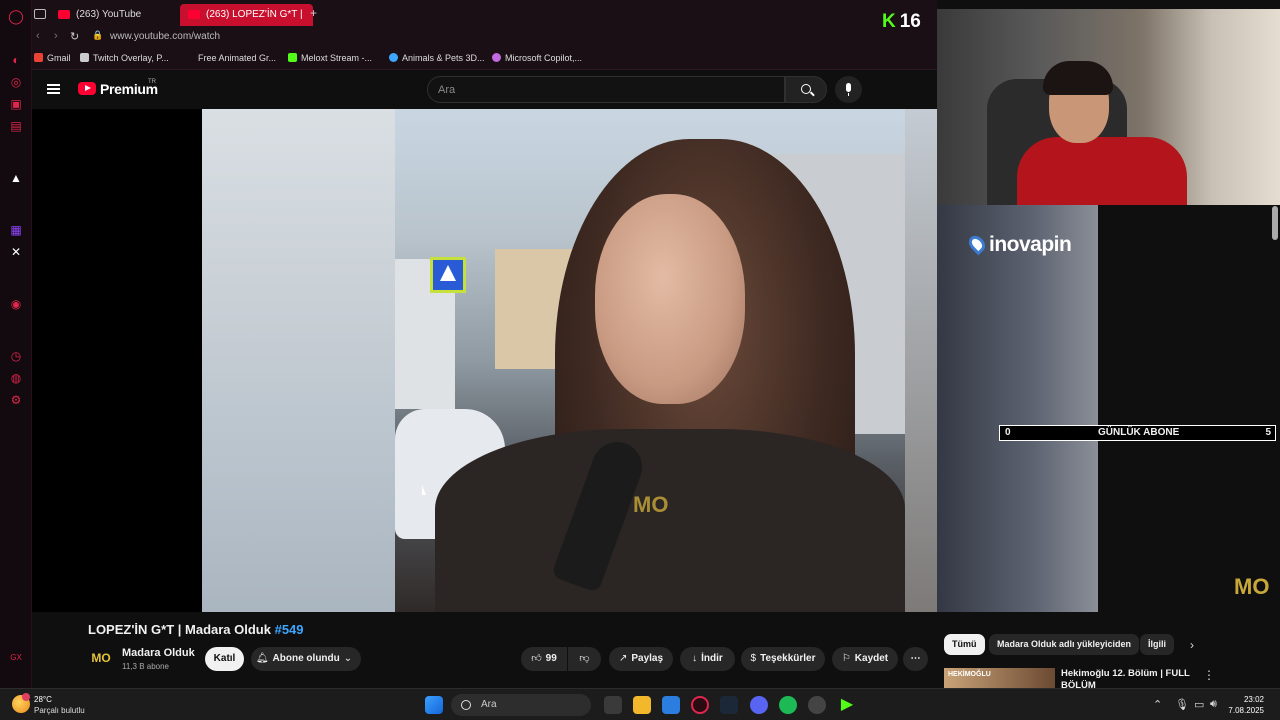 The image size is (1280, 720). What do you see at coordinates (158, 653) in the screenshot?
I see `channel-name: Madara Olduk` at bounding box center [158, 653].